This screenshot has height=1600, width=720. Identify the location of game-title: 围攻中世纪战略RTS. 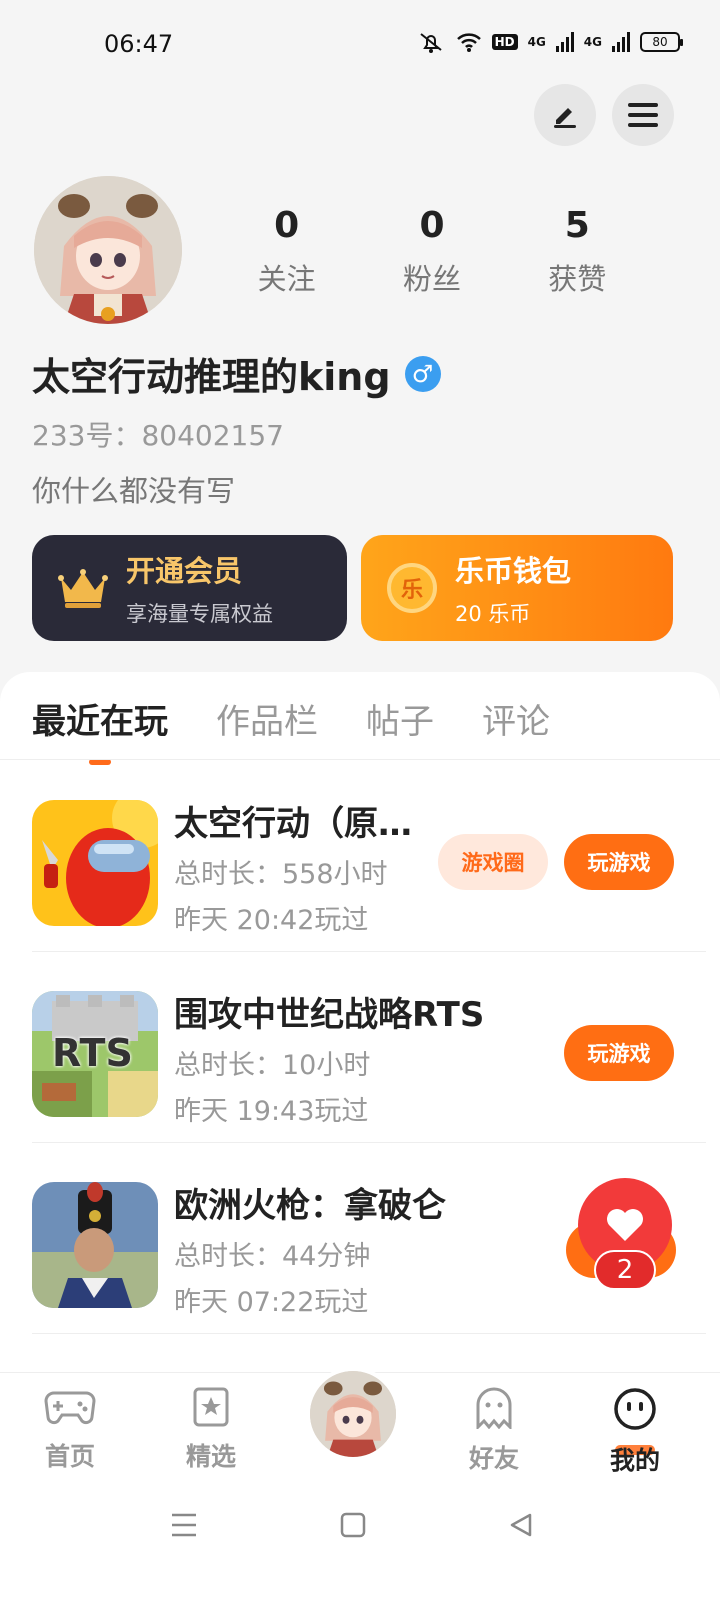
(329, 1015).